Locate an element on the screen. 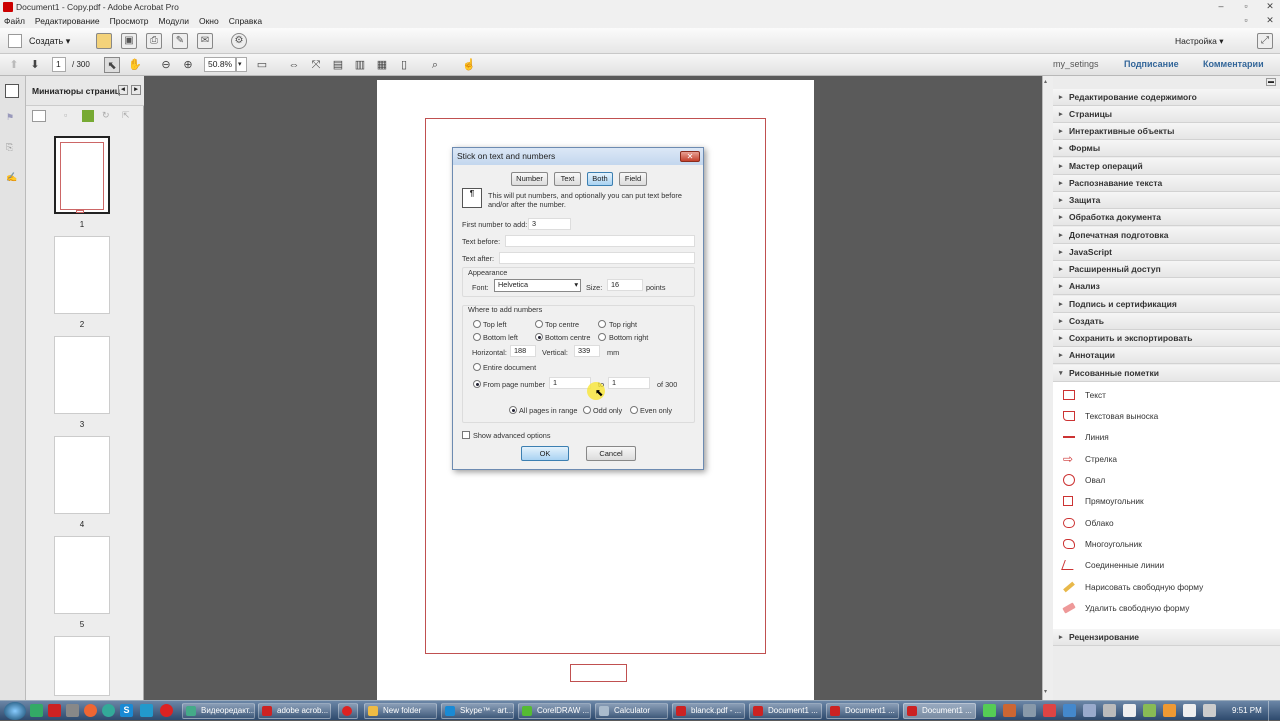 Image resolution: width=1280 pixels, height=721 pixels. firefox-icon is located at coordinates (90, 710).